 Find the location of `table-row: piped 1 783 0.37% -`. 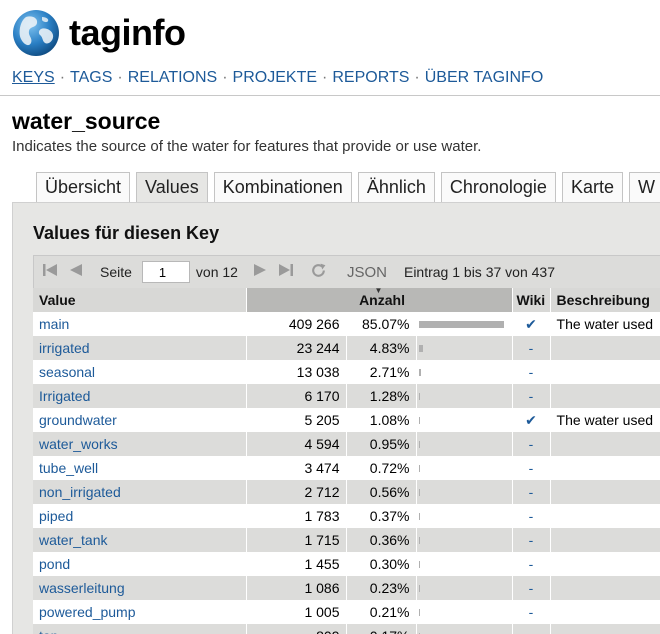

table-row: piped 1 783 0.37% - is located at coordinates (346, 516).